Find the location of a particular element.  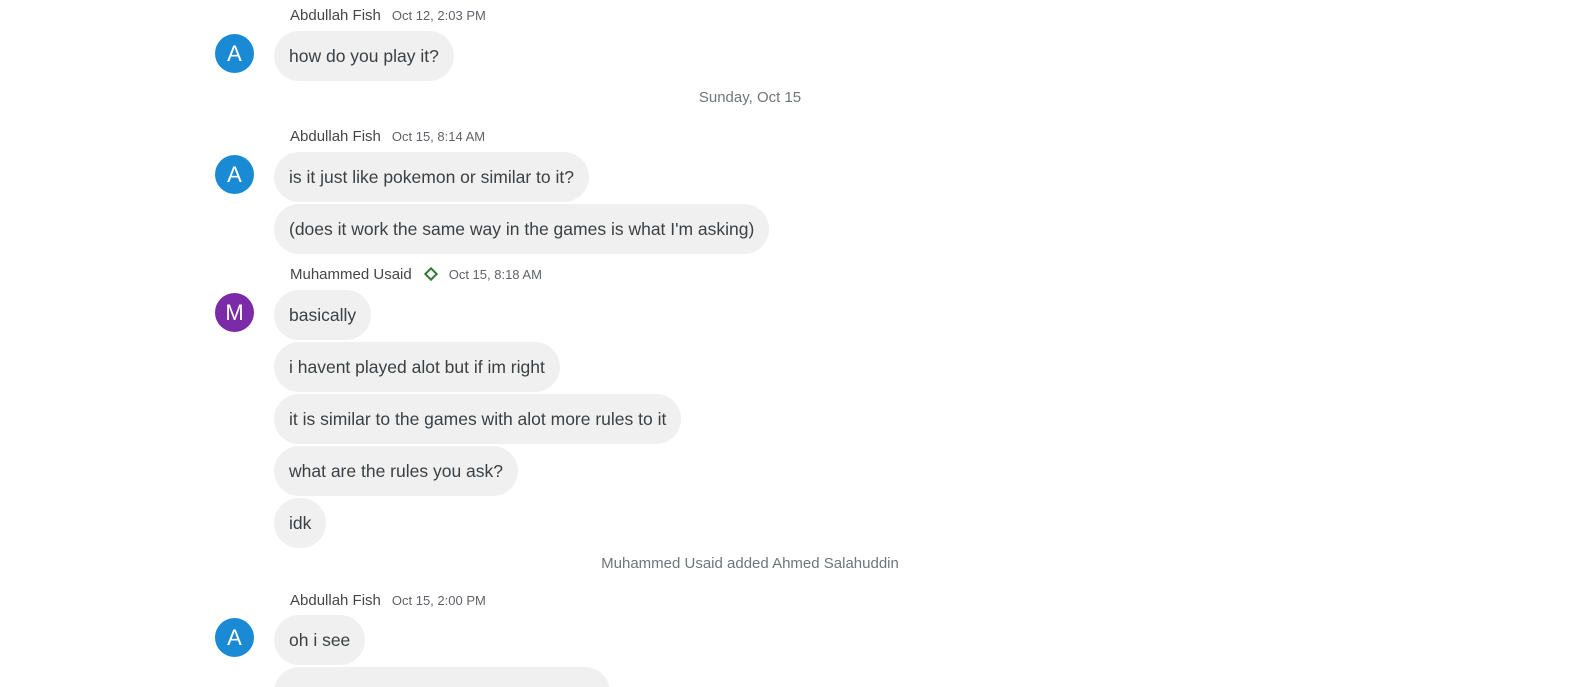

message-header: Abdullah Fish Oct 12, 2:03 PM is located at coordinates (388, 15).